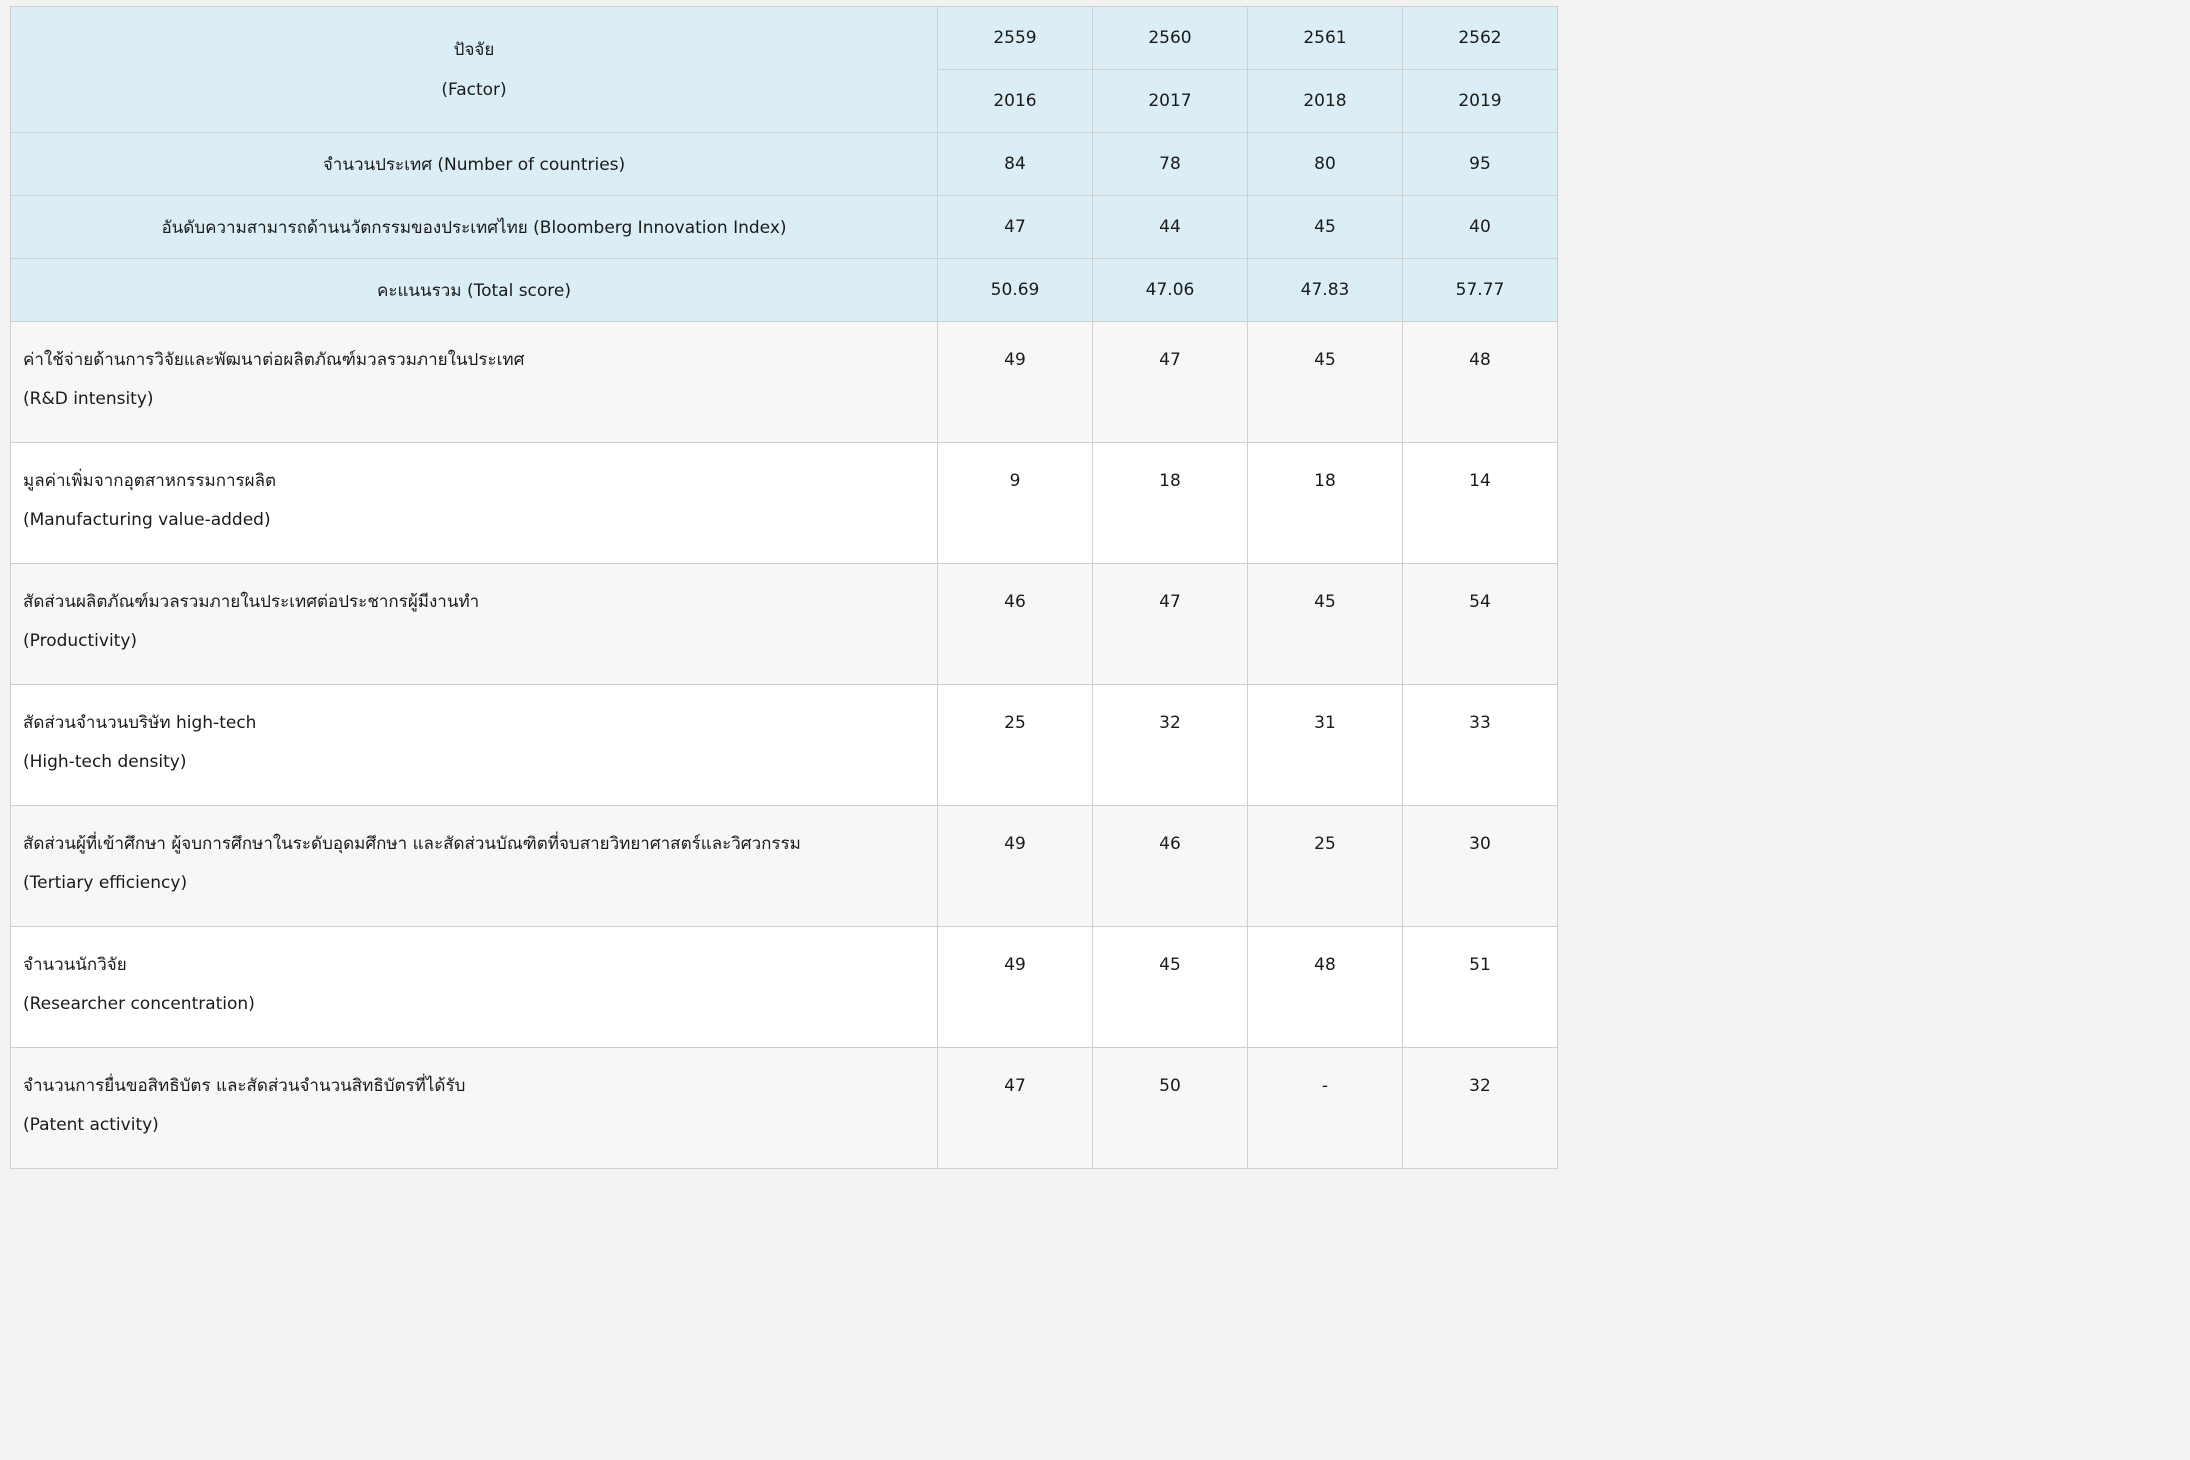  I want to click on value-cell: 54, so click(1480, 624).